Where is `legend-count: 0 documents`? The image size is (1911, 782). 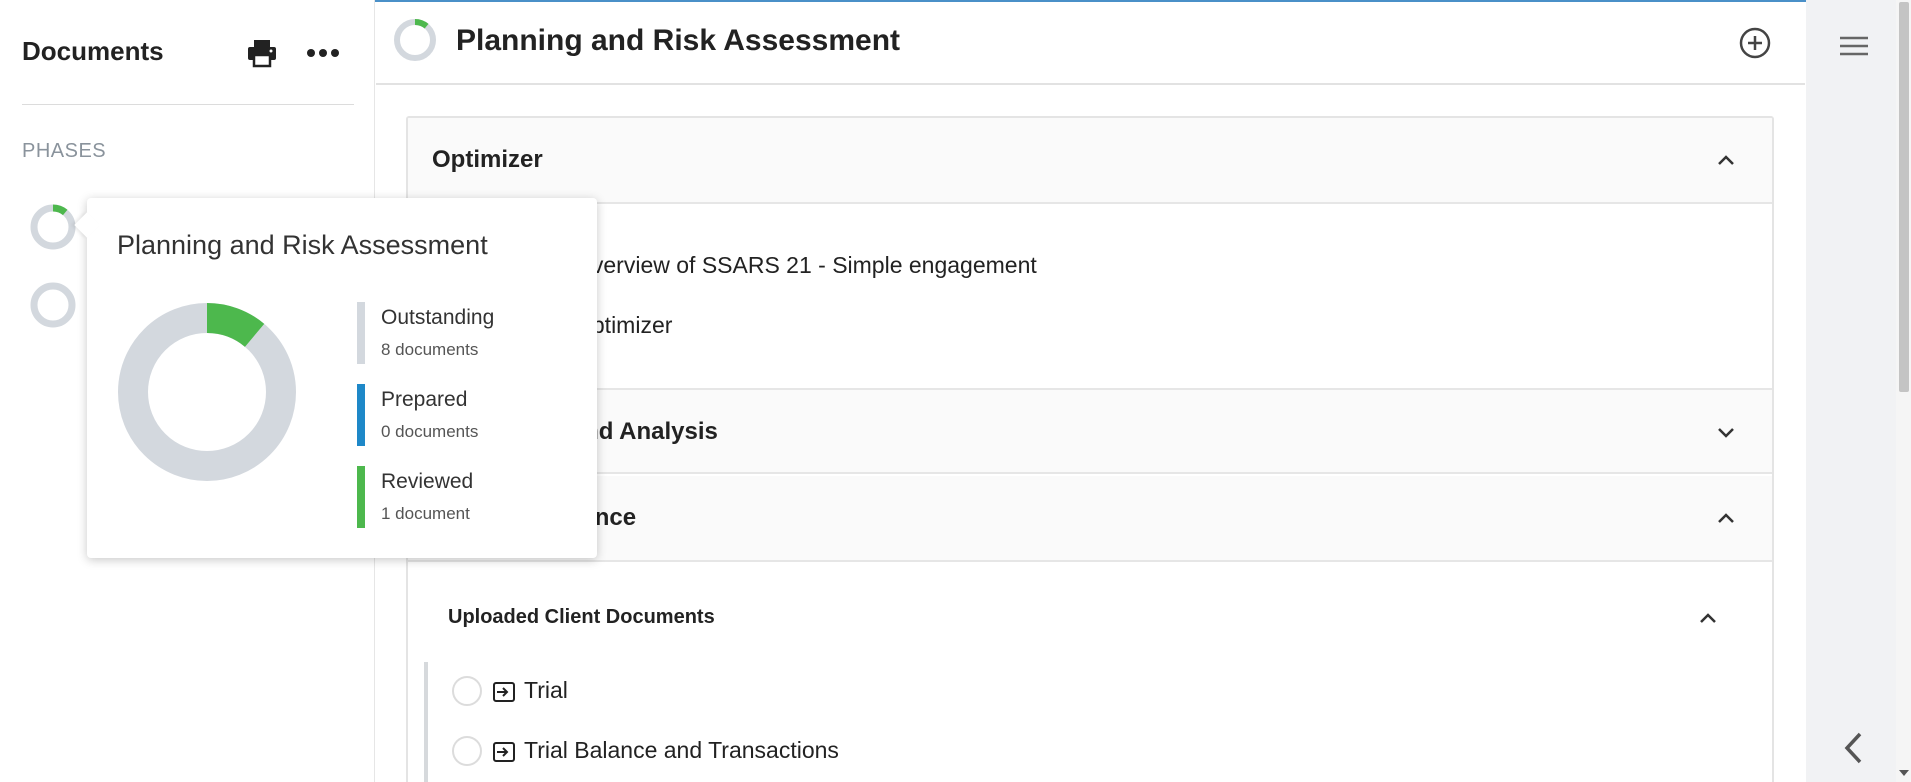 legend-count: 0 documents is located at coordinates (430, 431).